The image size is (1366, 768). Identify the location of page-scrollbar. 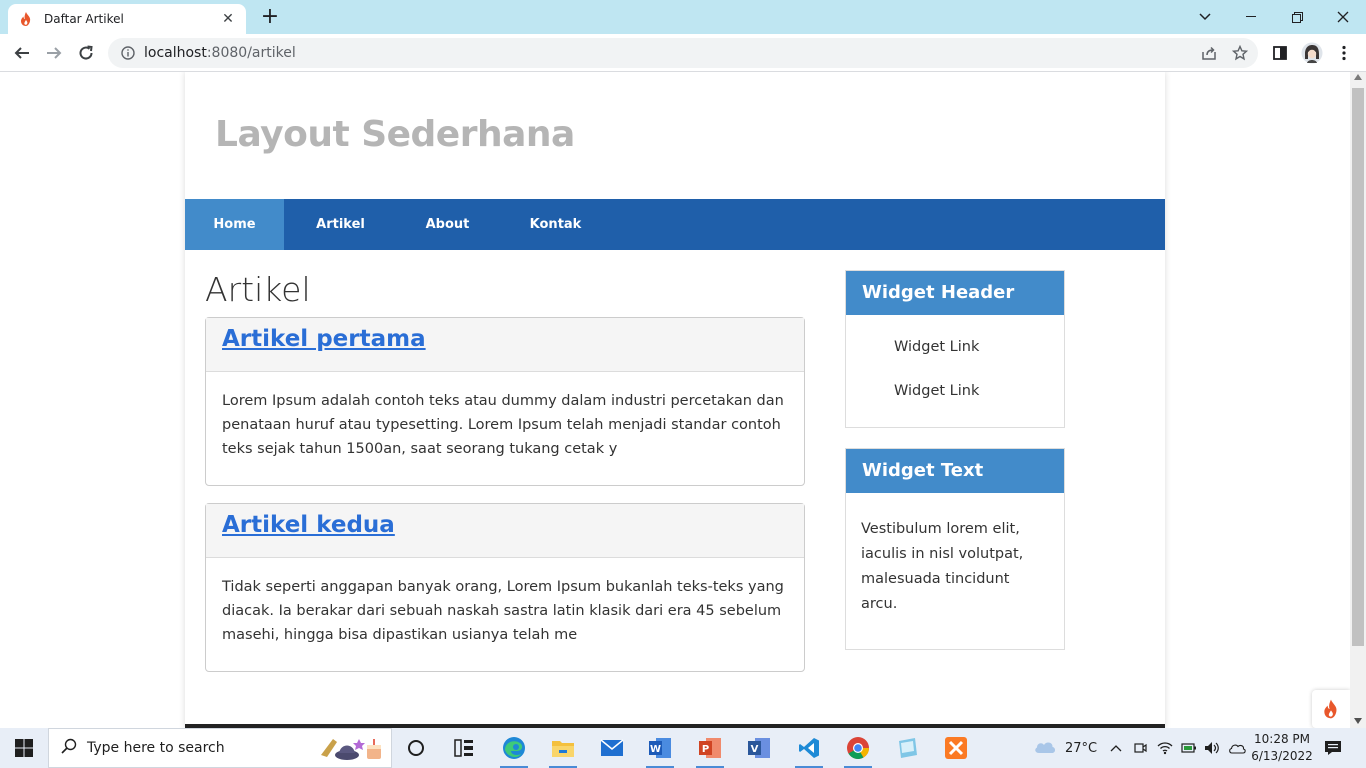
(1358, 400).